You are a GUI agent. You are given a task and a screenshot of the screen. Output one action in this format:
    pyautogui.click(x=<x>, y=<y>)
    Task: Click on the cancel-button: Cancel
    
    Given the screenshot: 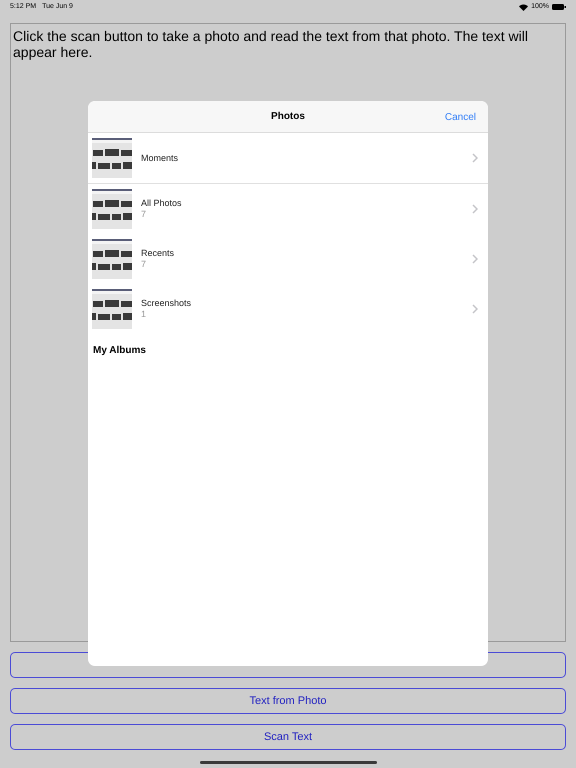 What is the action you would take?
    pyautogui.click(x=460, y=117)
    